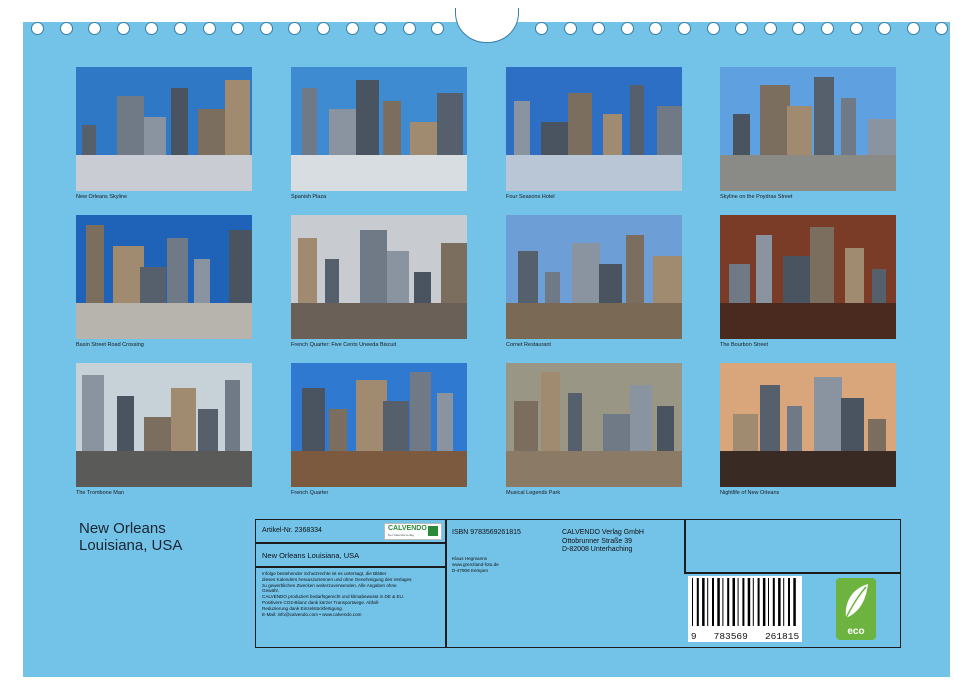 This screenshot has height=700, width=971. I want to click on photo-caption: Skyline on the Poydras Street, so click(756, 197).